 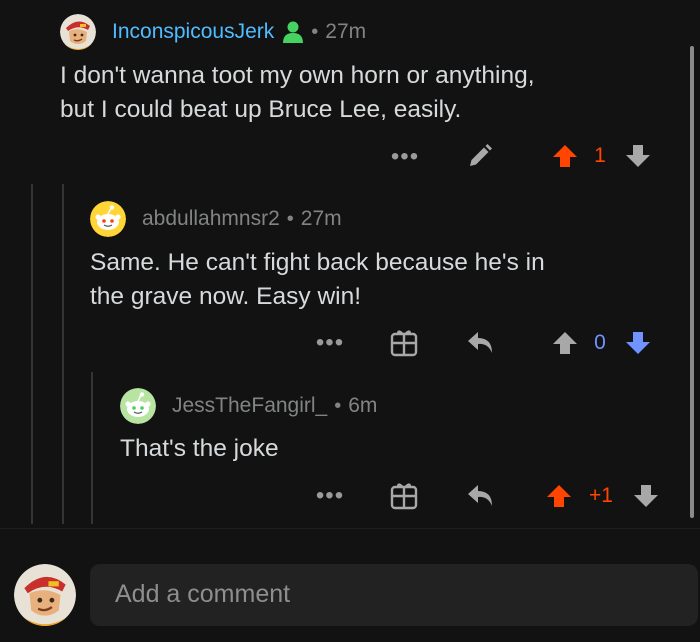 I want to click on scrollbar, so click(x=692, y=282).